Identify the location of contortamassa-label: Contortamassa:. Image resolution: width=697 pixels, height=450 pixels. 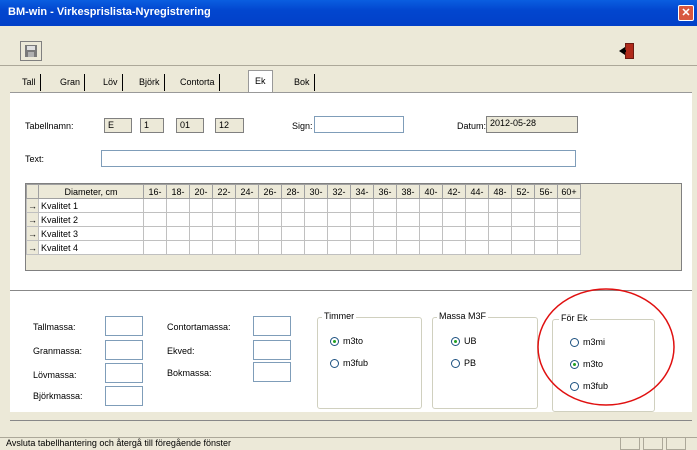
(199, 327).